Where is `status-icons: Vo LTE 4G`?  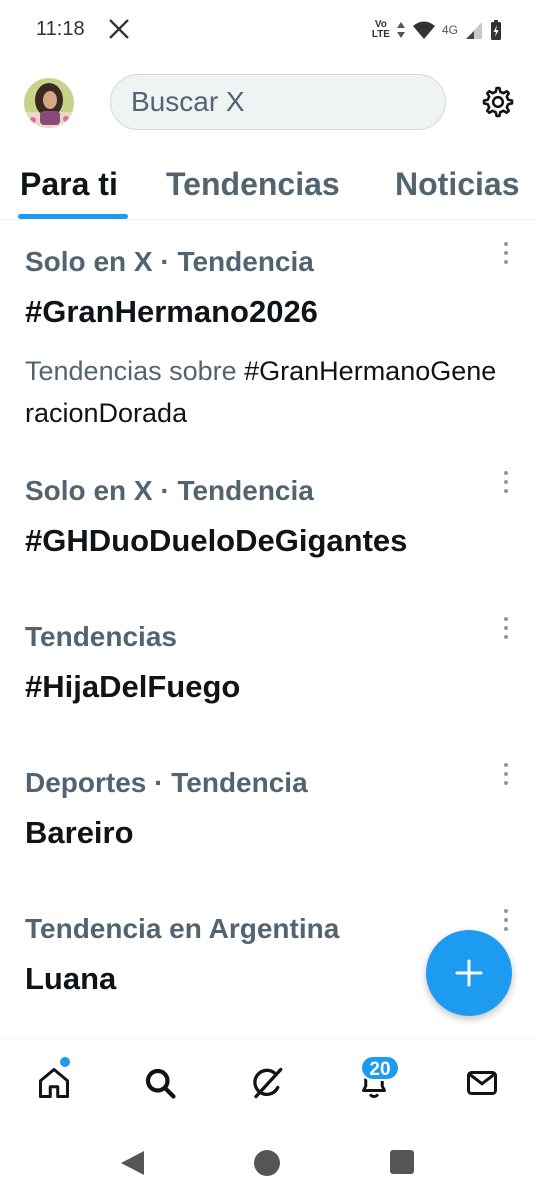 status-icons: Vo LTE 4G is located at coordinates (437, 30).